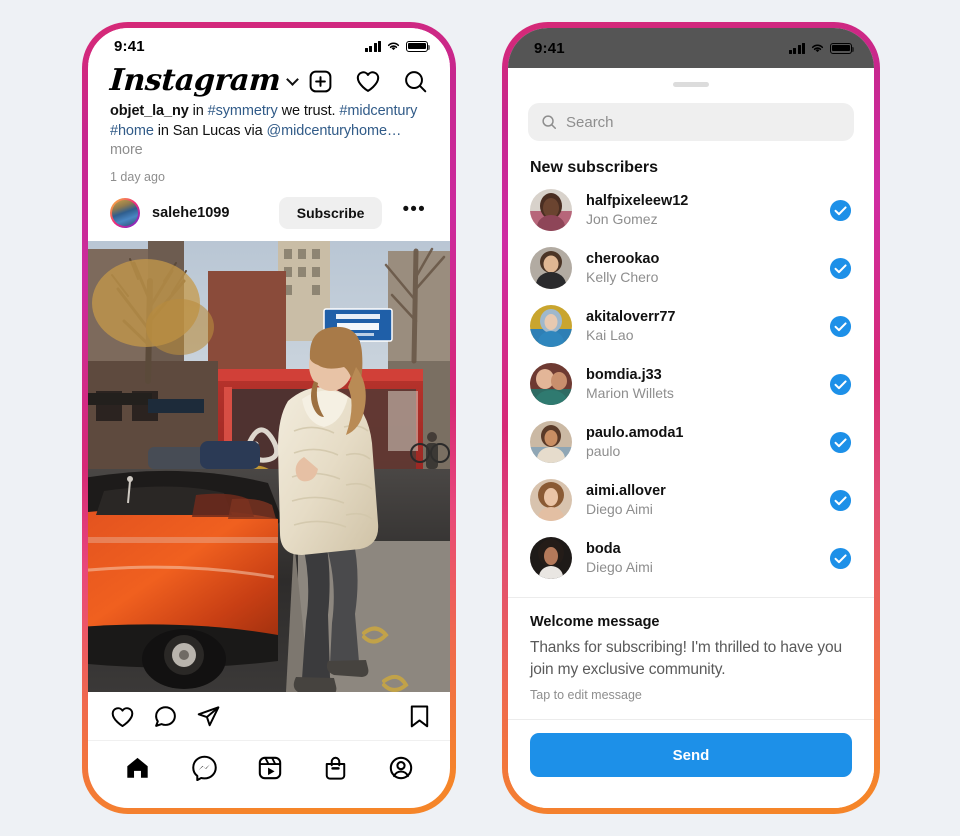  I want to click on subscriber-username: paulo.amoda1, so click(700, 433).